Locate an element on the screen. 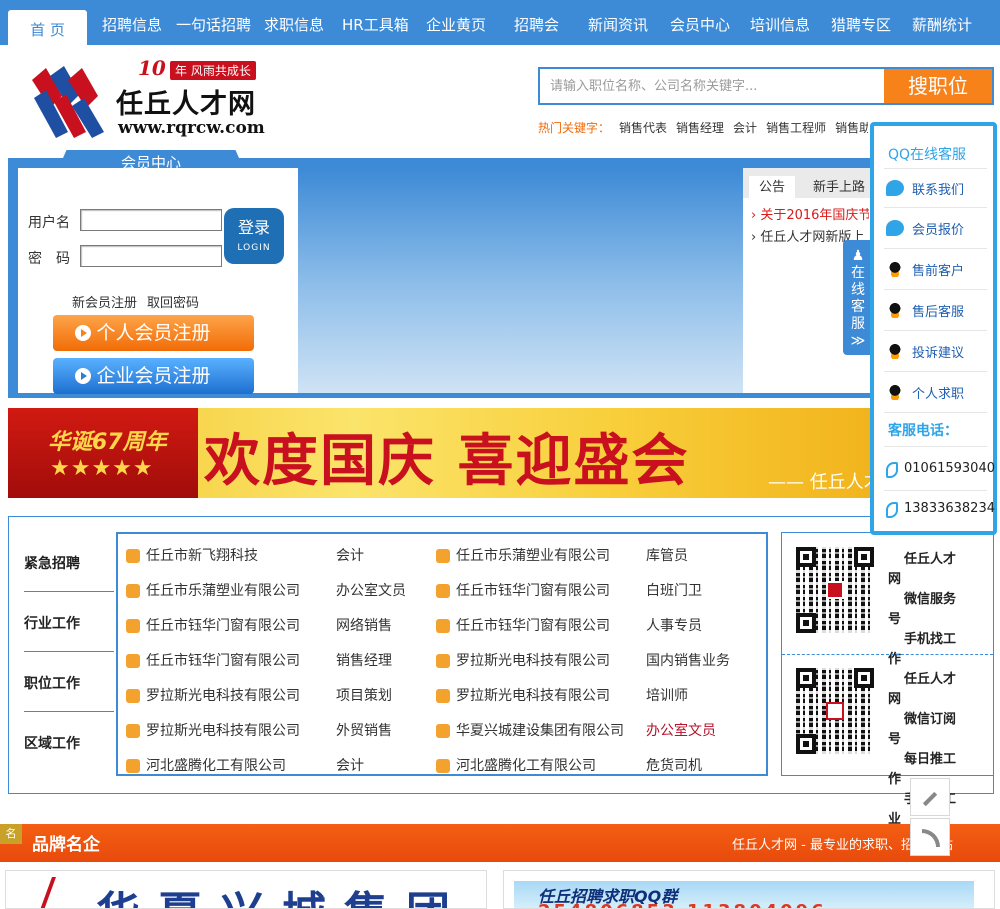  login-button: 登录 LOGIN is located at coordinates (254, 236).